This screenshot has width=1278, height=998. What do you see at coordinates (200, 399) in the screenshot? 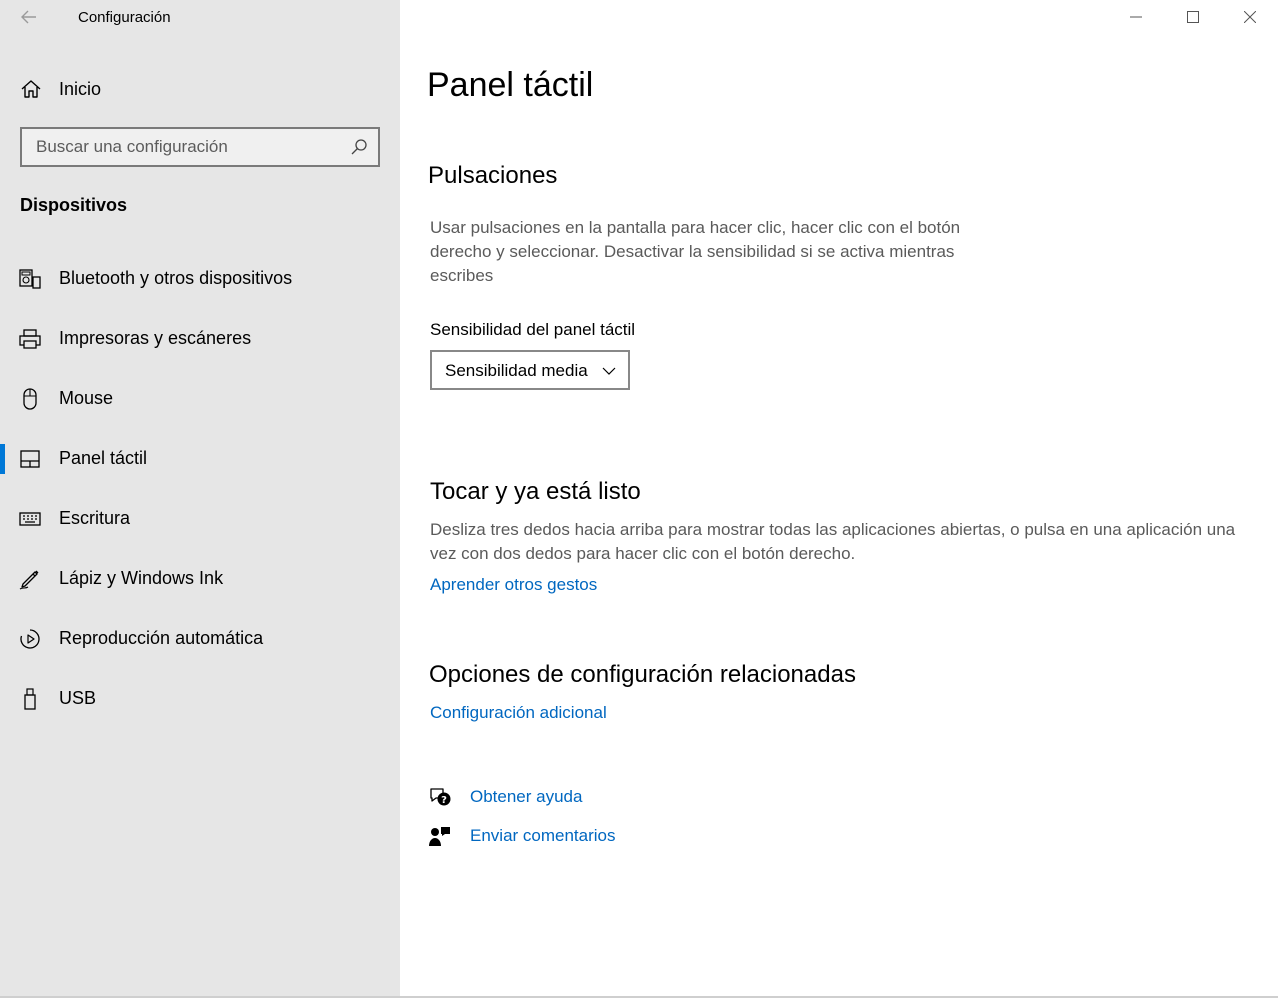
I see `sidebar-item-mouse: Mouse` at bounding box center [200, 399].